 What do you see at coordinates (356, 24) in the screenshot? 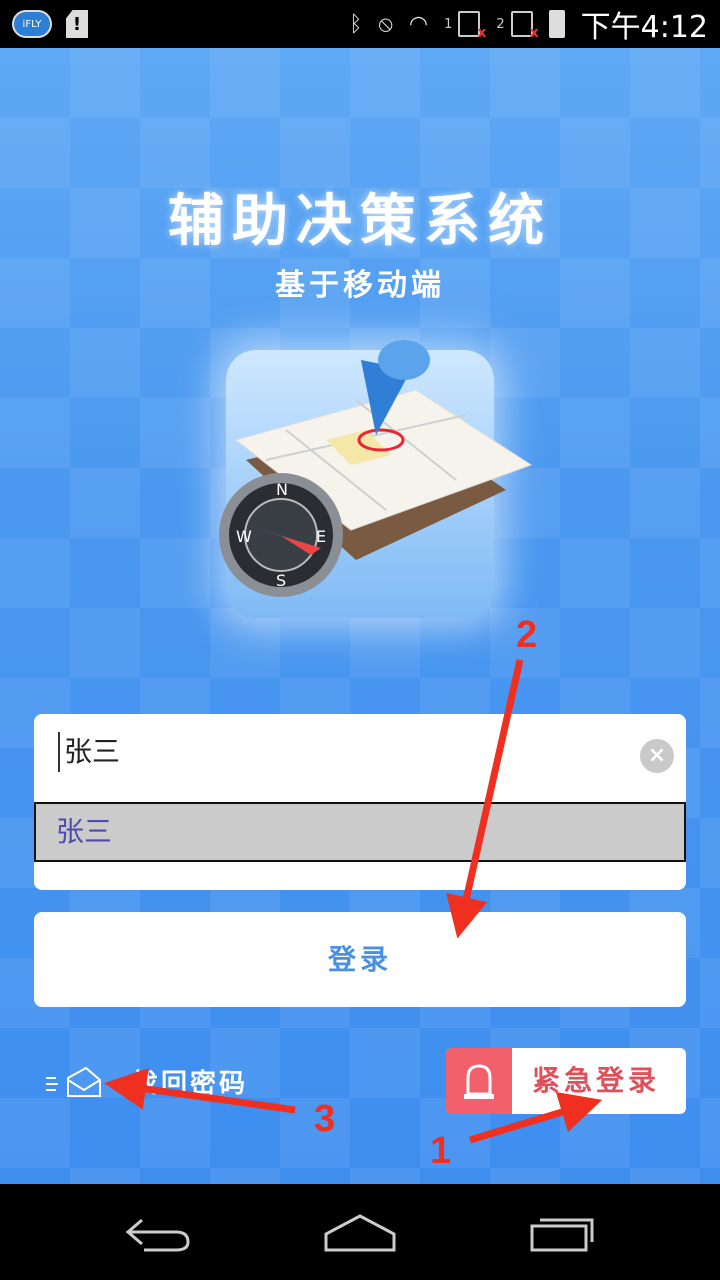
I see `bluetooth-icon: ᛒ` at bounding box center [356, 24].